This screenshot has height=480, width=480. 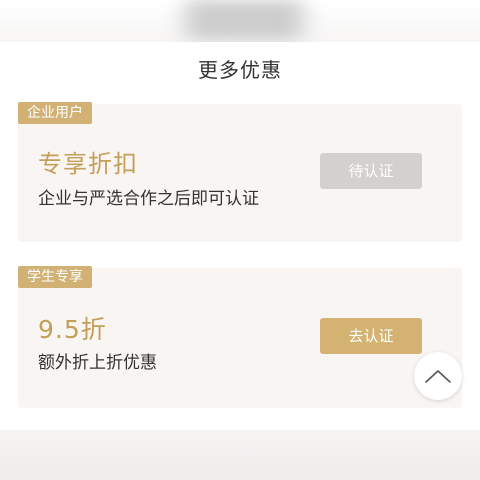 I want to click on panel-bottom, so click(x=240, y=455).